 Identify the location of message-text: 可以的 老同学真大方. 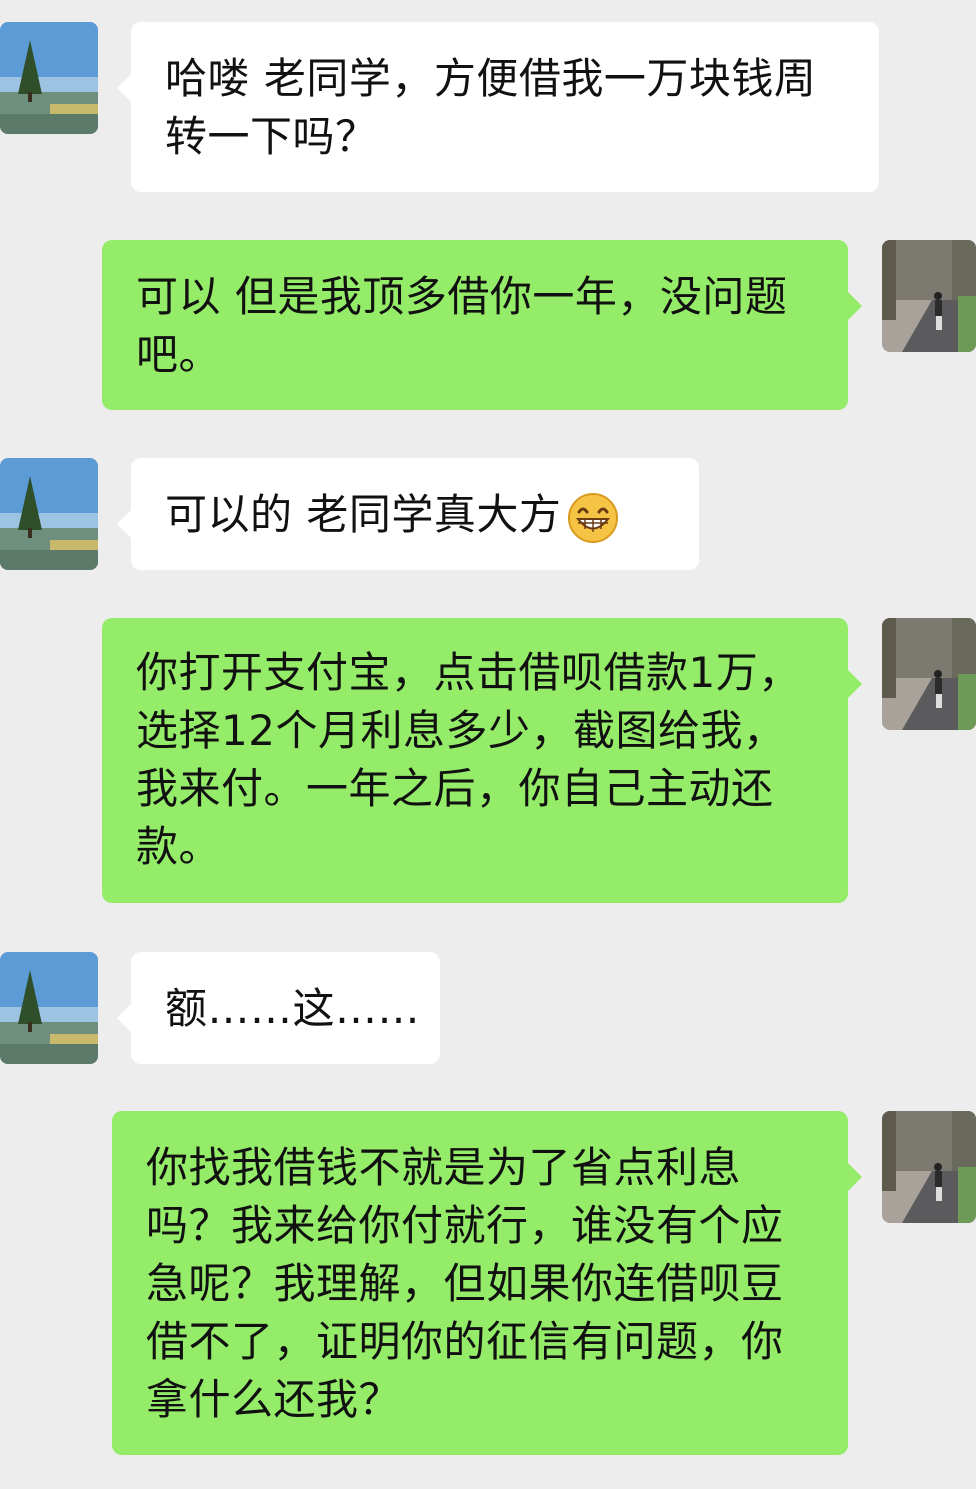
(422, 515).